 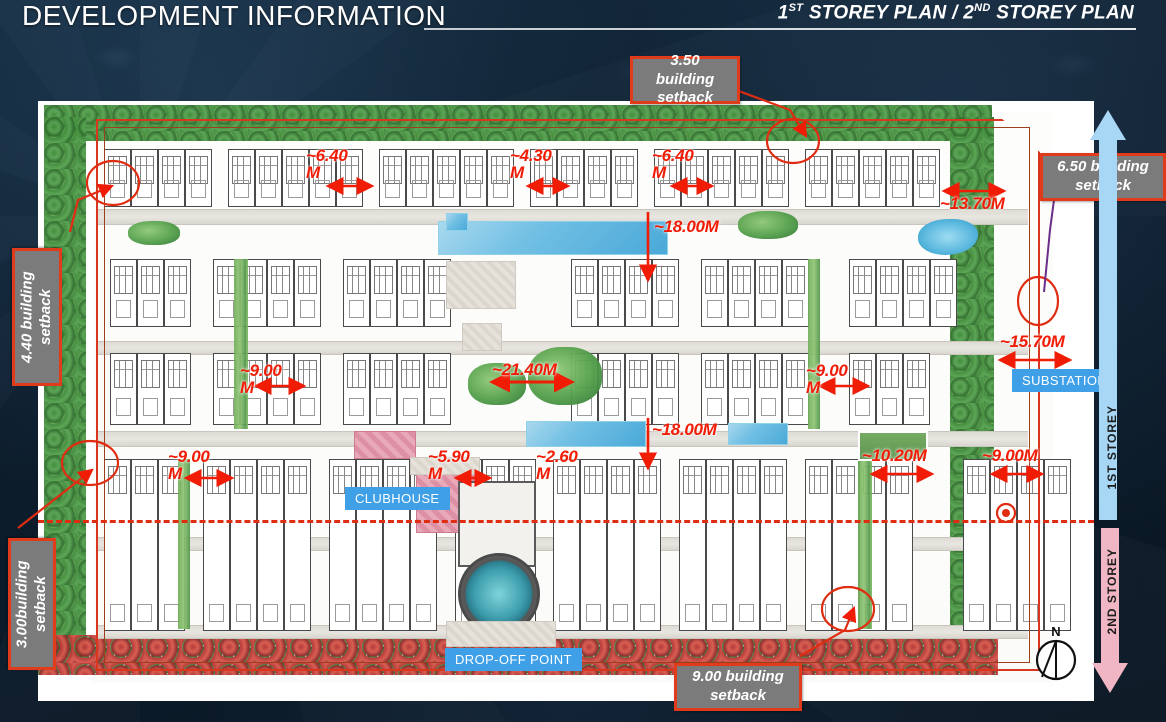 I want to click on plaza-paving-central, so click(x=481, y=285).